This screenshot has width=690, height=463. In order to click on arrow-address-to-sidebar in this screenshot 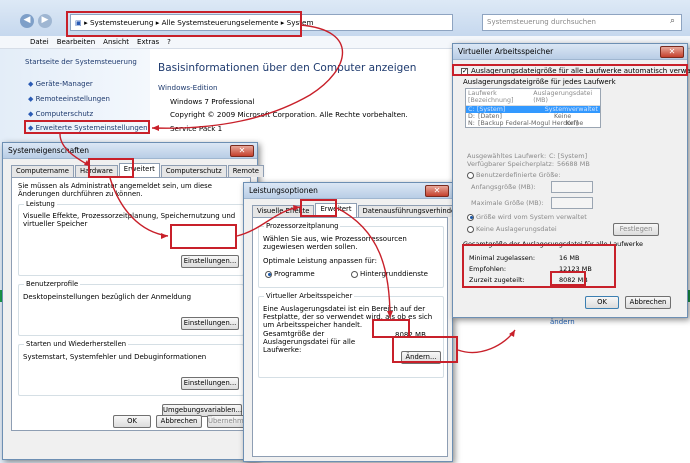, I will do `click(247, 76)`.